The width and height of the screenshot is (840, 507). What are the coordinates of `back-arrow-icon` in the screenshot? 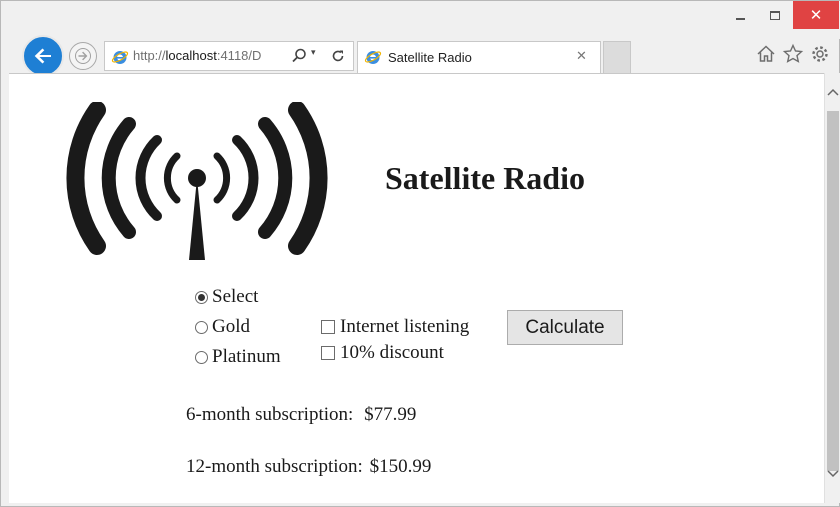 It's located at (42, 56).